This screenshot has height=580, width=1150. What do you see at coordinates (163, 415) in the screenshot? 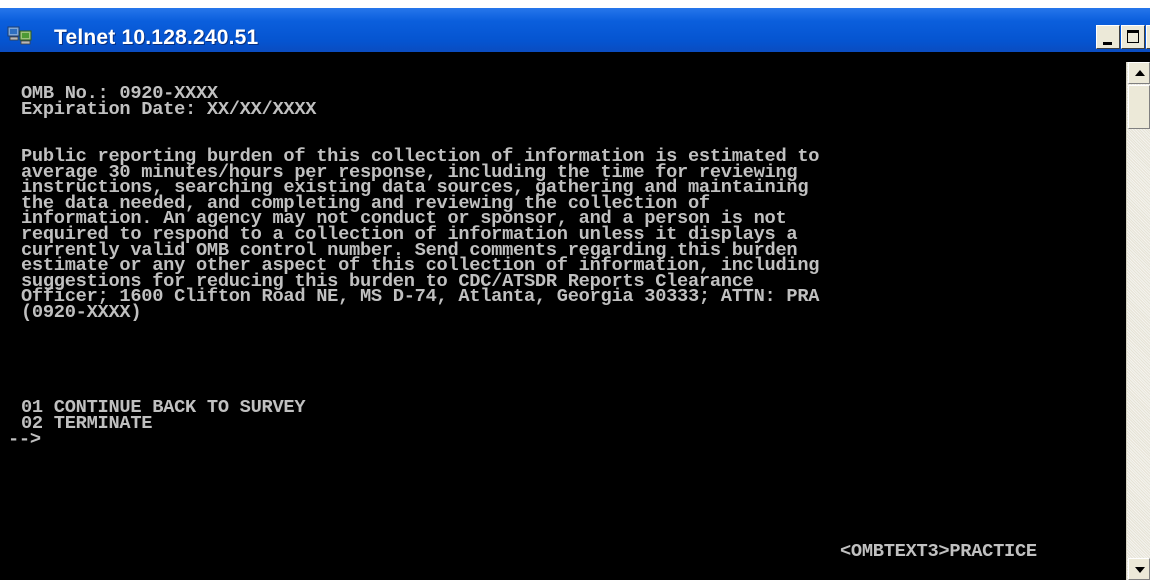
I see `menu-options: 01 CONTINUE BACK TO SURVEY 02 TERMINATE` at bounding box center [163, 415].